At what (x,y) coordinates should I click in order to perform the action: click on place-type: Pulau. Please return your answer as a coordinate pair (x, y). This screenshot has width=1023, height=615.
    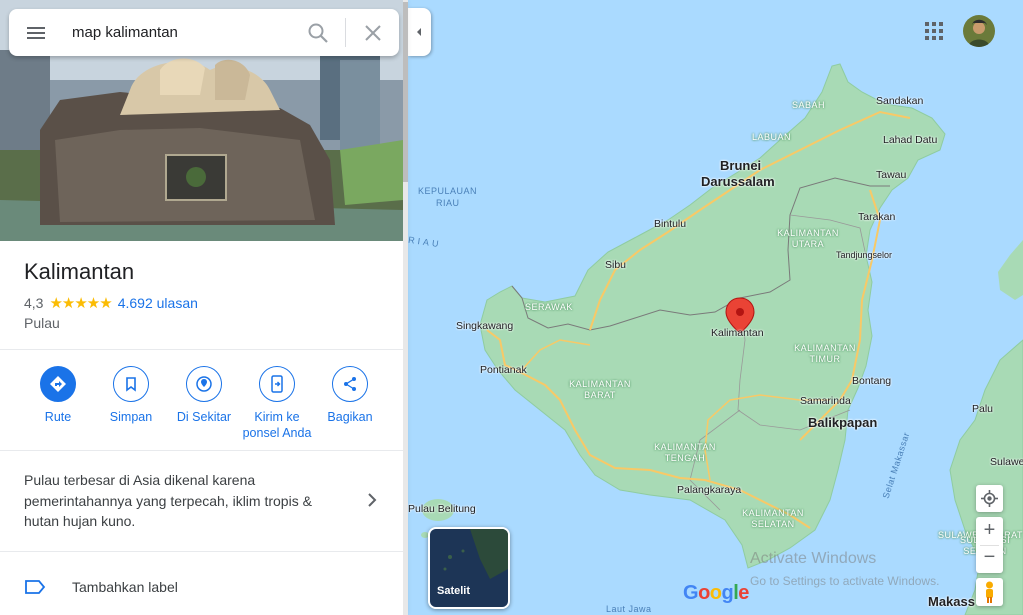
    Looking at the image, I should click on (42, 323).